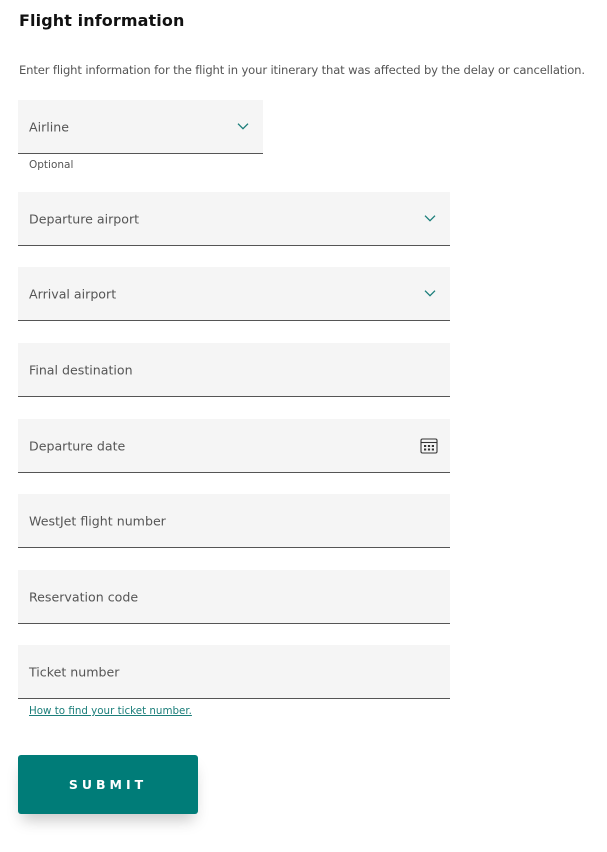 This screenshot has width=607, height=852. I want to click on arrival-airport-label: Arrival airport, so click(73, 293).